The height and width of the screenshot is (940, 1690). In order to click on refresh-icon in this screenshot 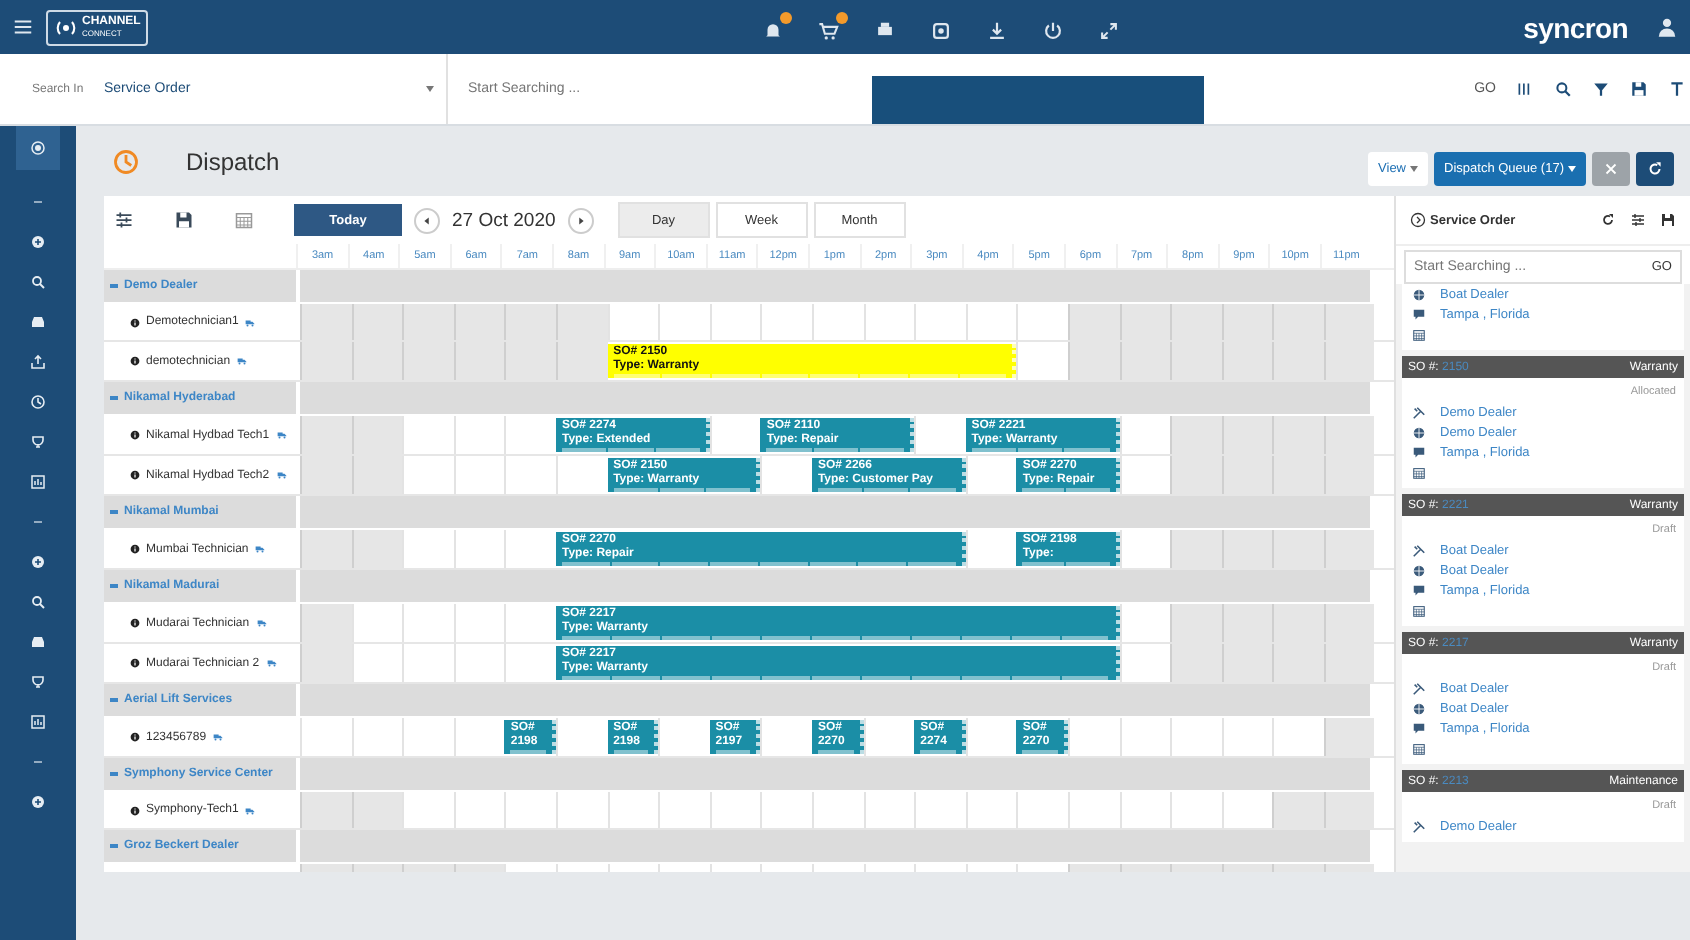, I will do `click(1608, 220)`.